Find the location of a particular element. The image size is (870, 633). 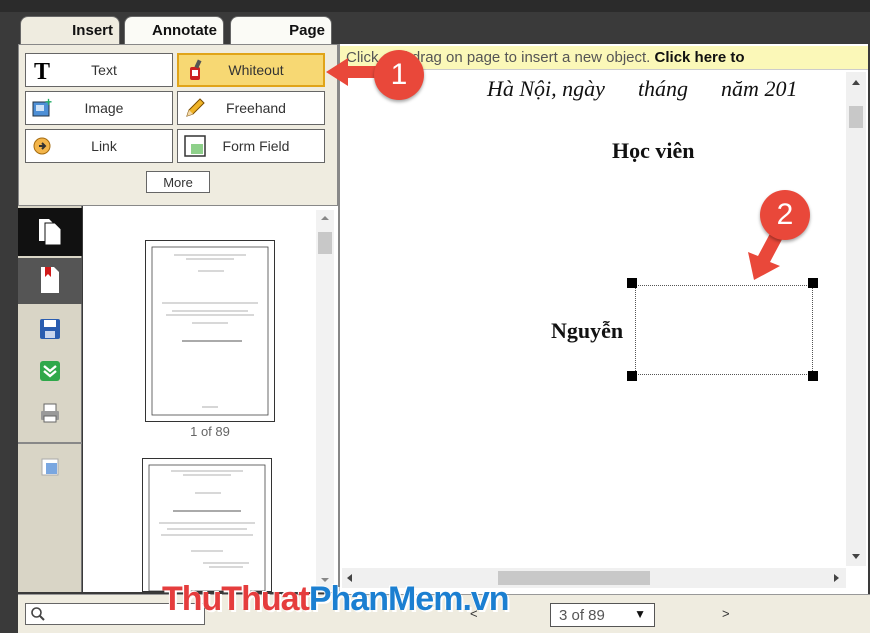

thumbnails-scrollbar is located at coordinates (325, 400).